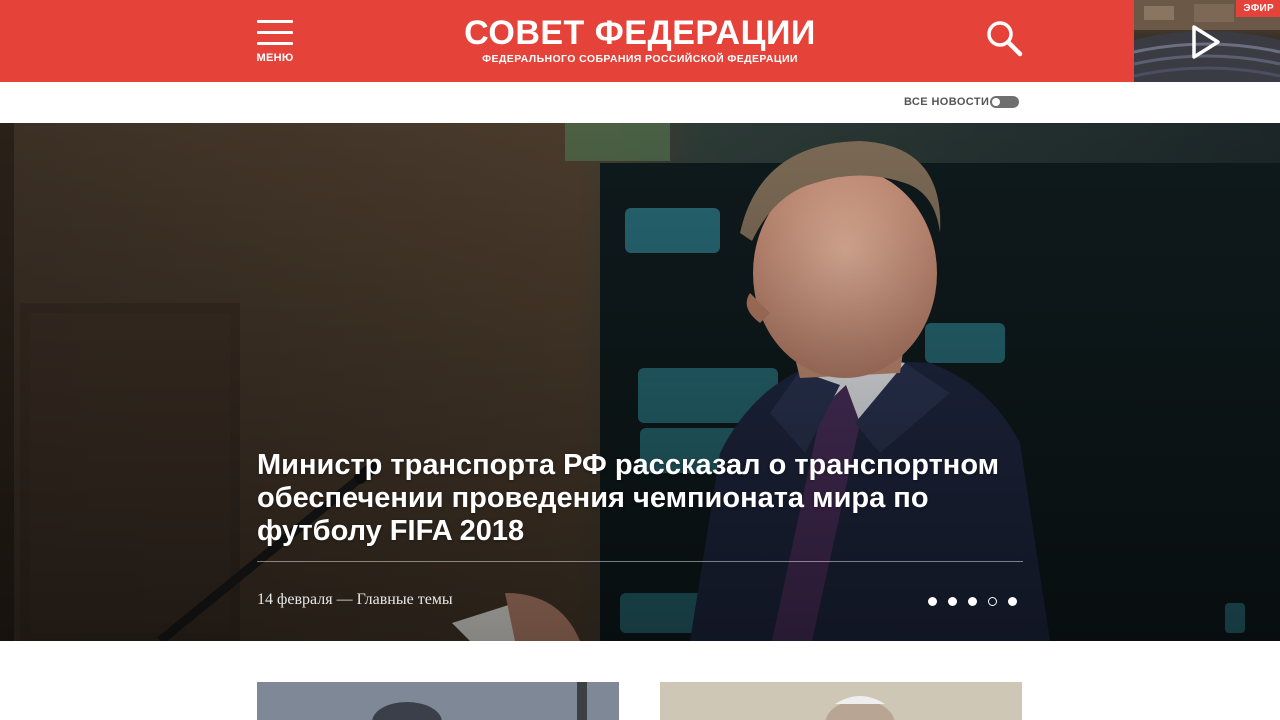  Describe the element at coordinates (355, 599) in the screenshot. I see `hero-meta: 14 февраля — Главные темы` at that location.